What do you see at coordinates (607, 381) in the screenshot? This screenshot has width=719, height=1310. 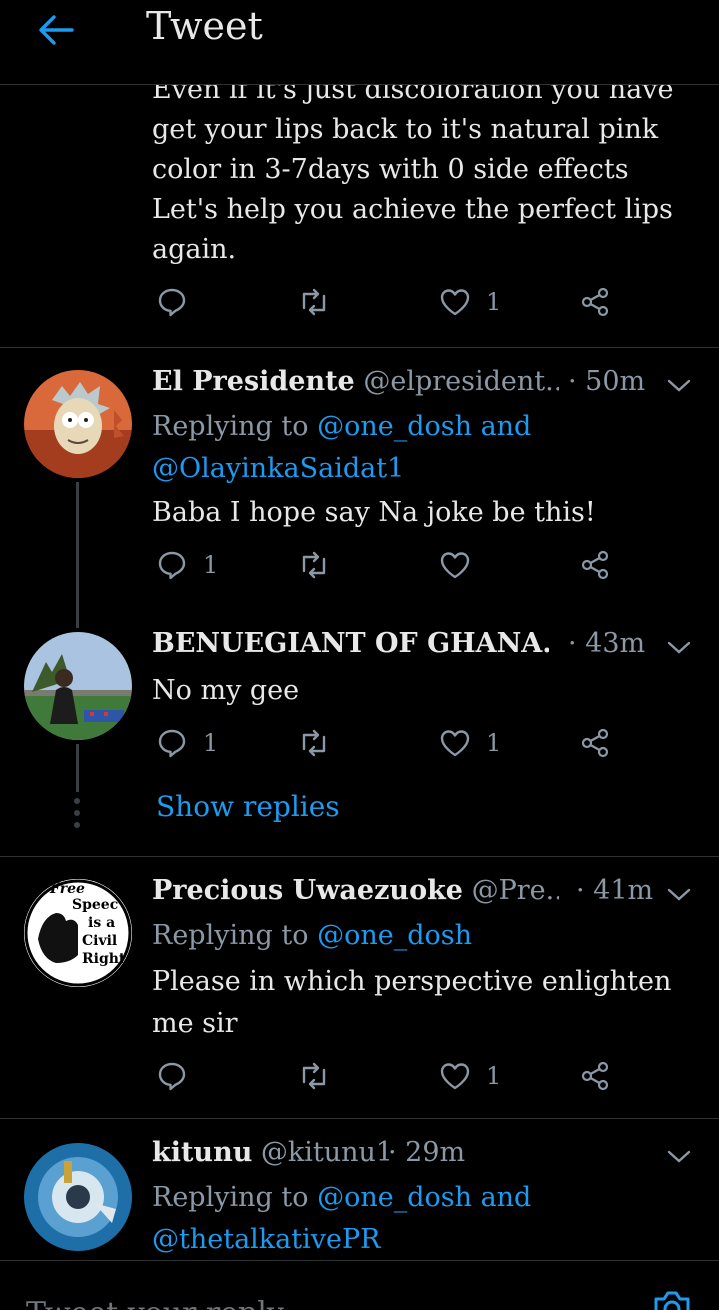 I see `tweet-time: · 50m` at bounding box center [607, 381].